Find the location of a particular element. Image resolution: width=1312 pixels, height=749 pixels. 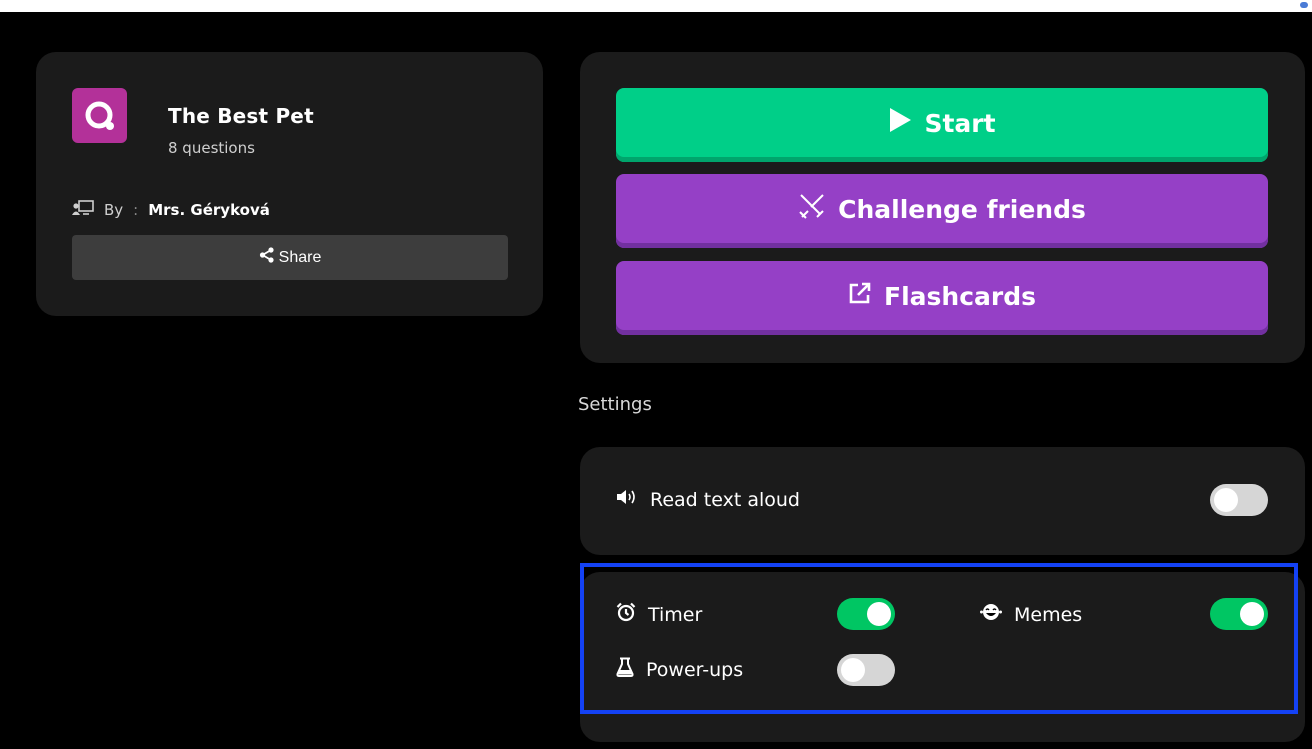

read-aloud-setting: Read text aloud is located at coordinates (708, 499).